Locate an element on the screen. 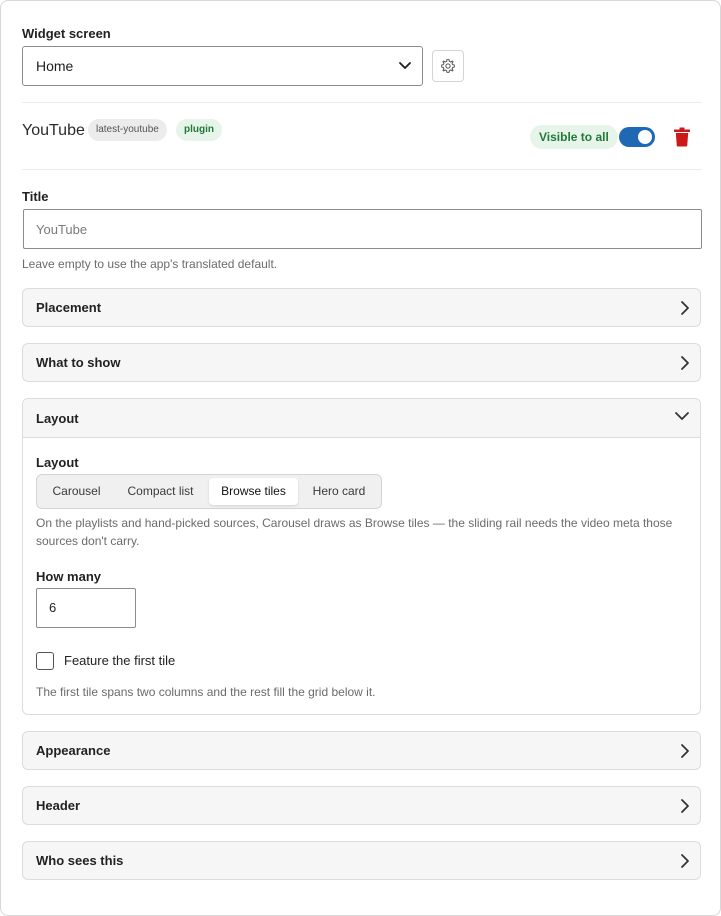  trash-icon is located at coordinates (682, 137).